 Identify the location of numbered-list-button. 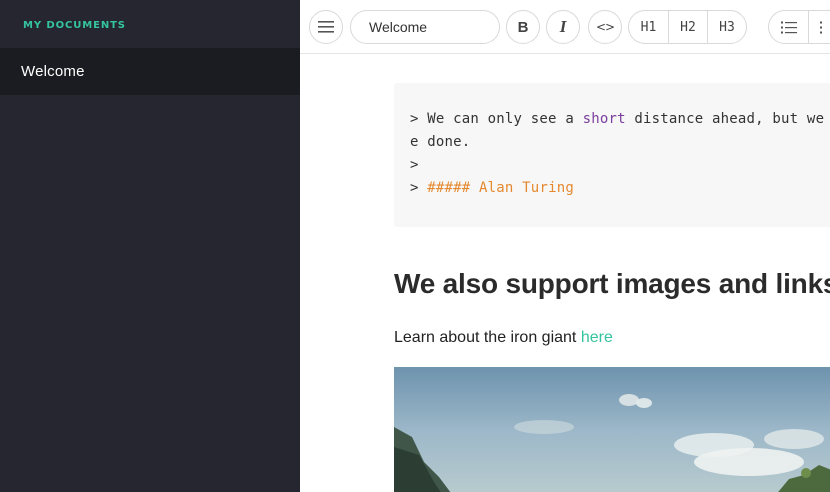
(819, 27).